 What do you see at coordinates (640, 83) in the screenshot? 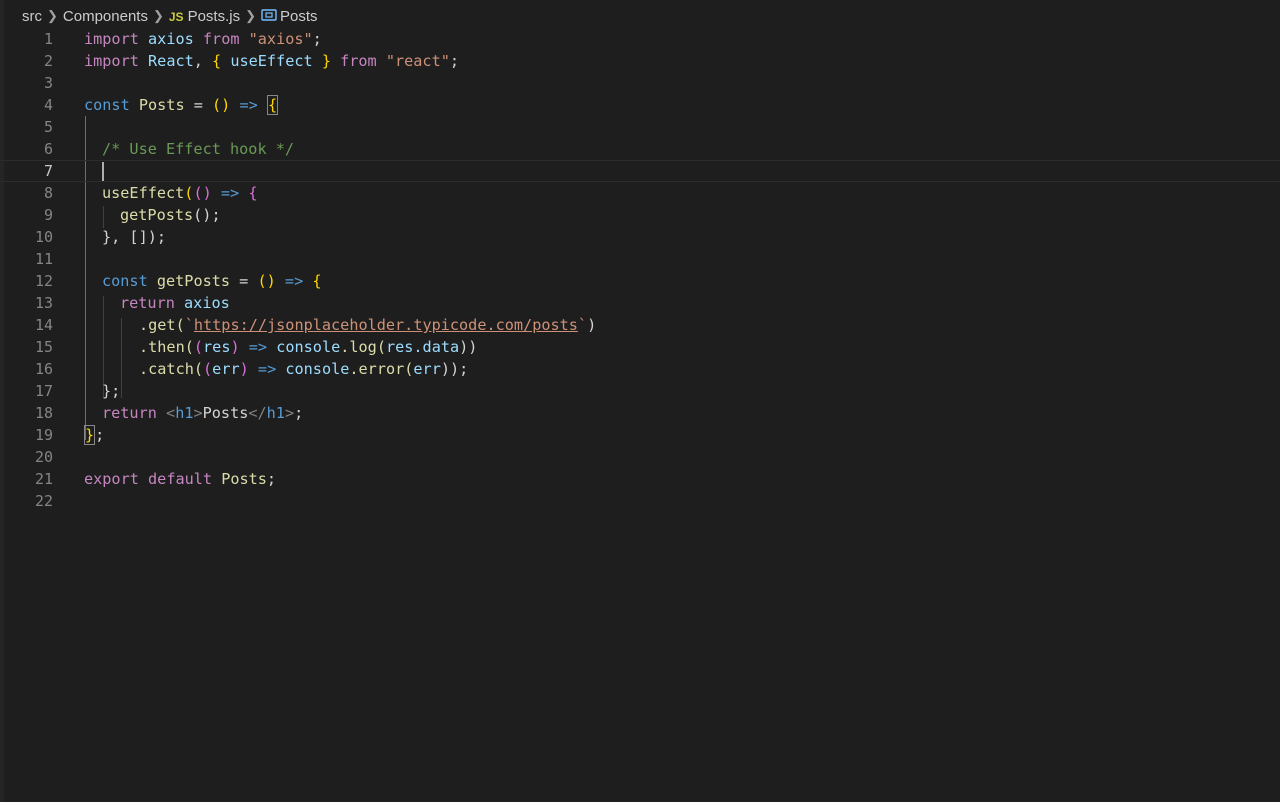
I see `code-line: 3` at bounding box center [640, 83].